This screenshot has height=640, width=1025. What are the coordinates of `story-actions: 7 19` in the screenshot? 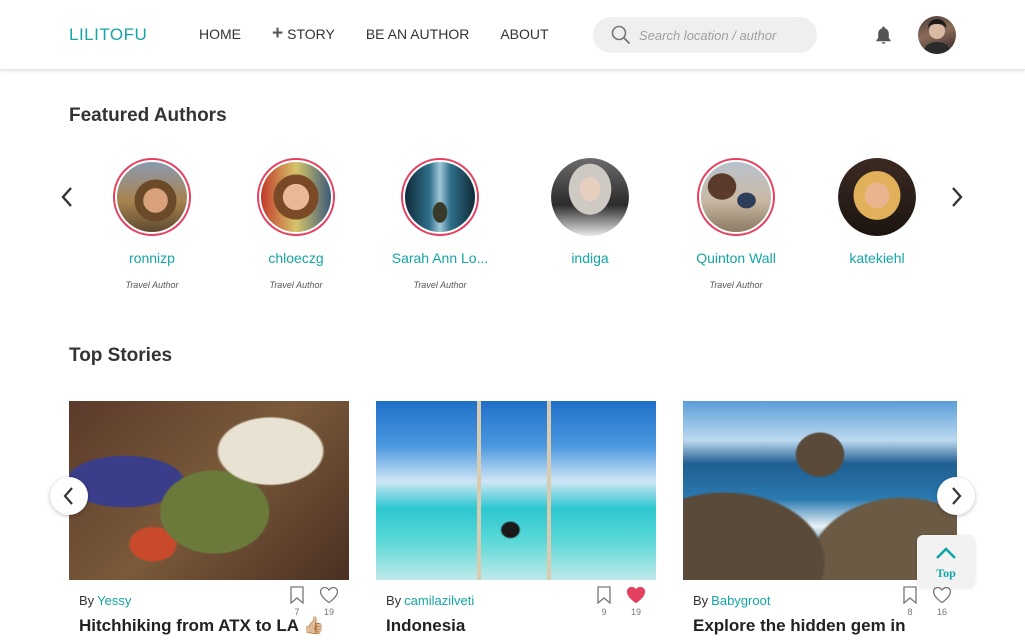 It's located at (313, 601).